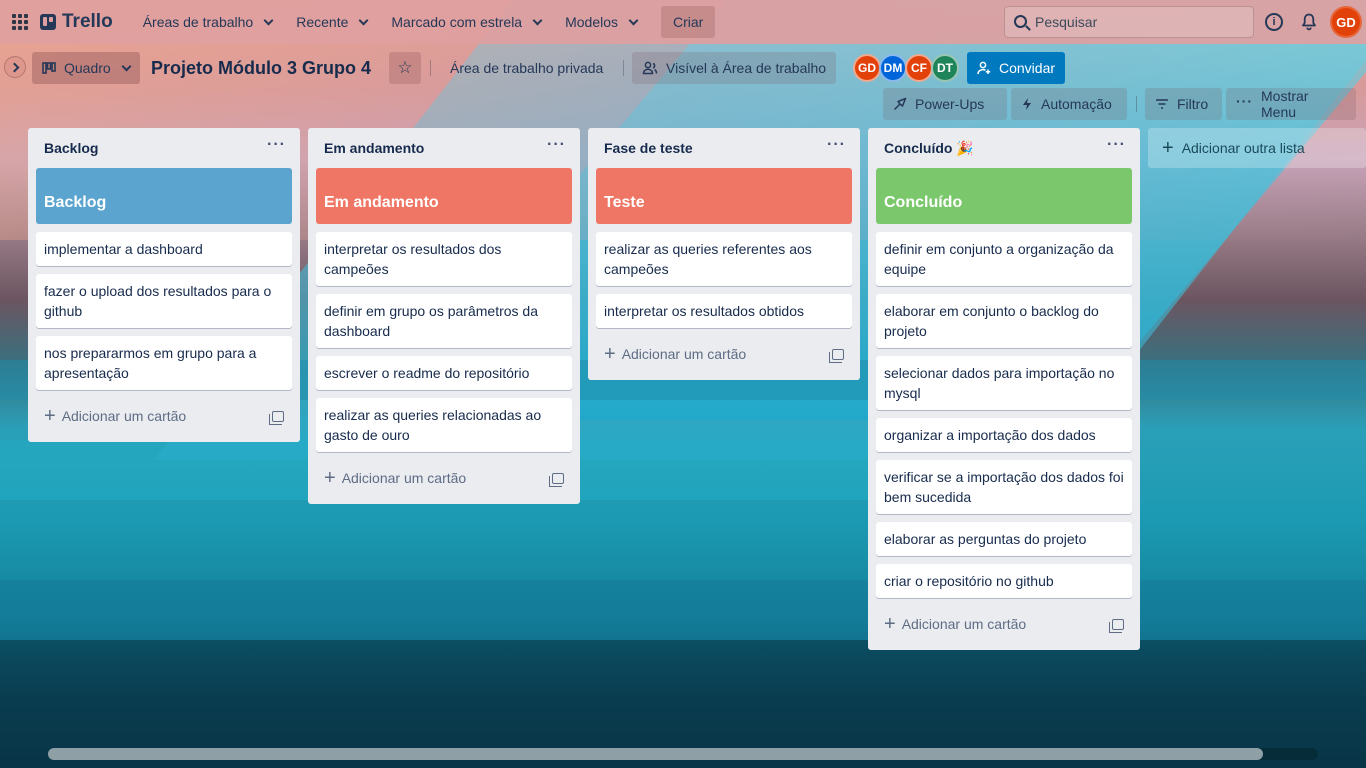 The height and width of the screenshot is (768, 1366). I want to click on people-icon, so click(650, 68).